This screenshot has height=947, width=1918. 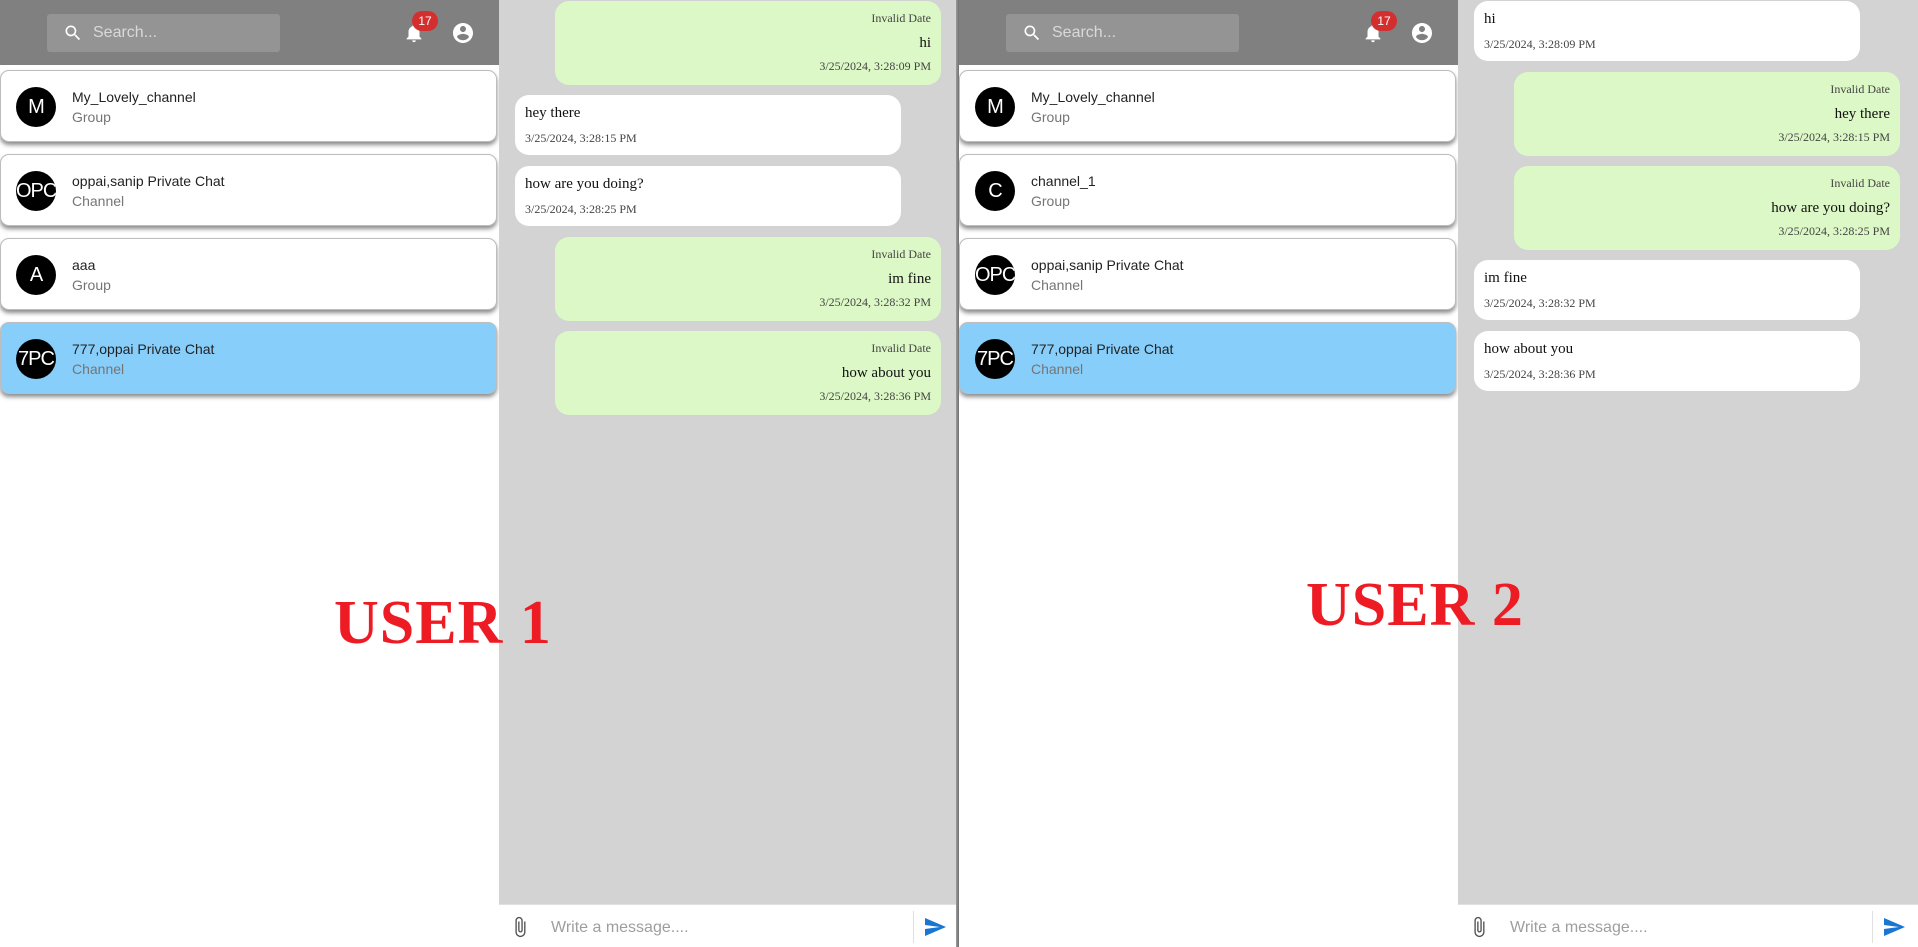 What do you see at coordinates (1207, 190) in the screenshot?
I see `chat-item: C channel_1 Group` at bounding box center [1207, 190].